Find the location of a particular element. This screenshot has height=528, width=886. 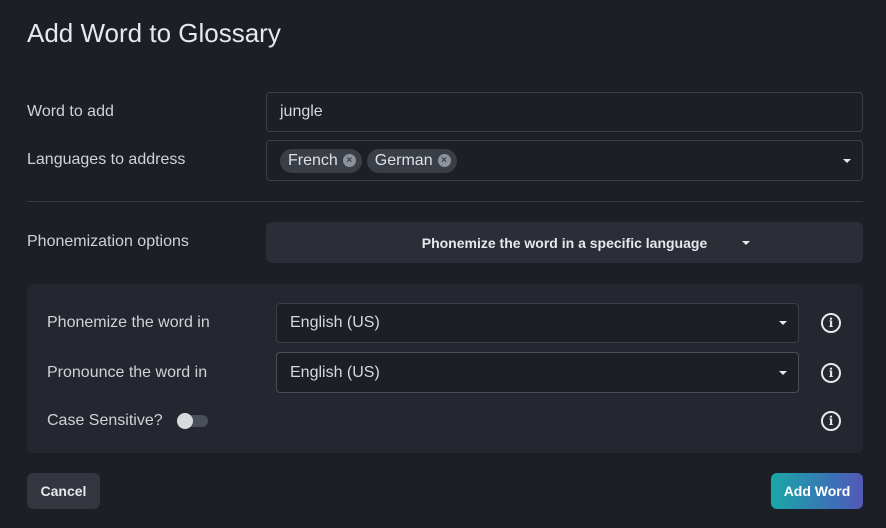

word-input-value: jungle is located at coordinates (301, 111).